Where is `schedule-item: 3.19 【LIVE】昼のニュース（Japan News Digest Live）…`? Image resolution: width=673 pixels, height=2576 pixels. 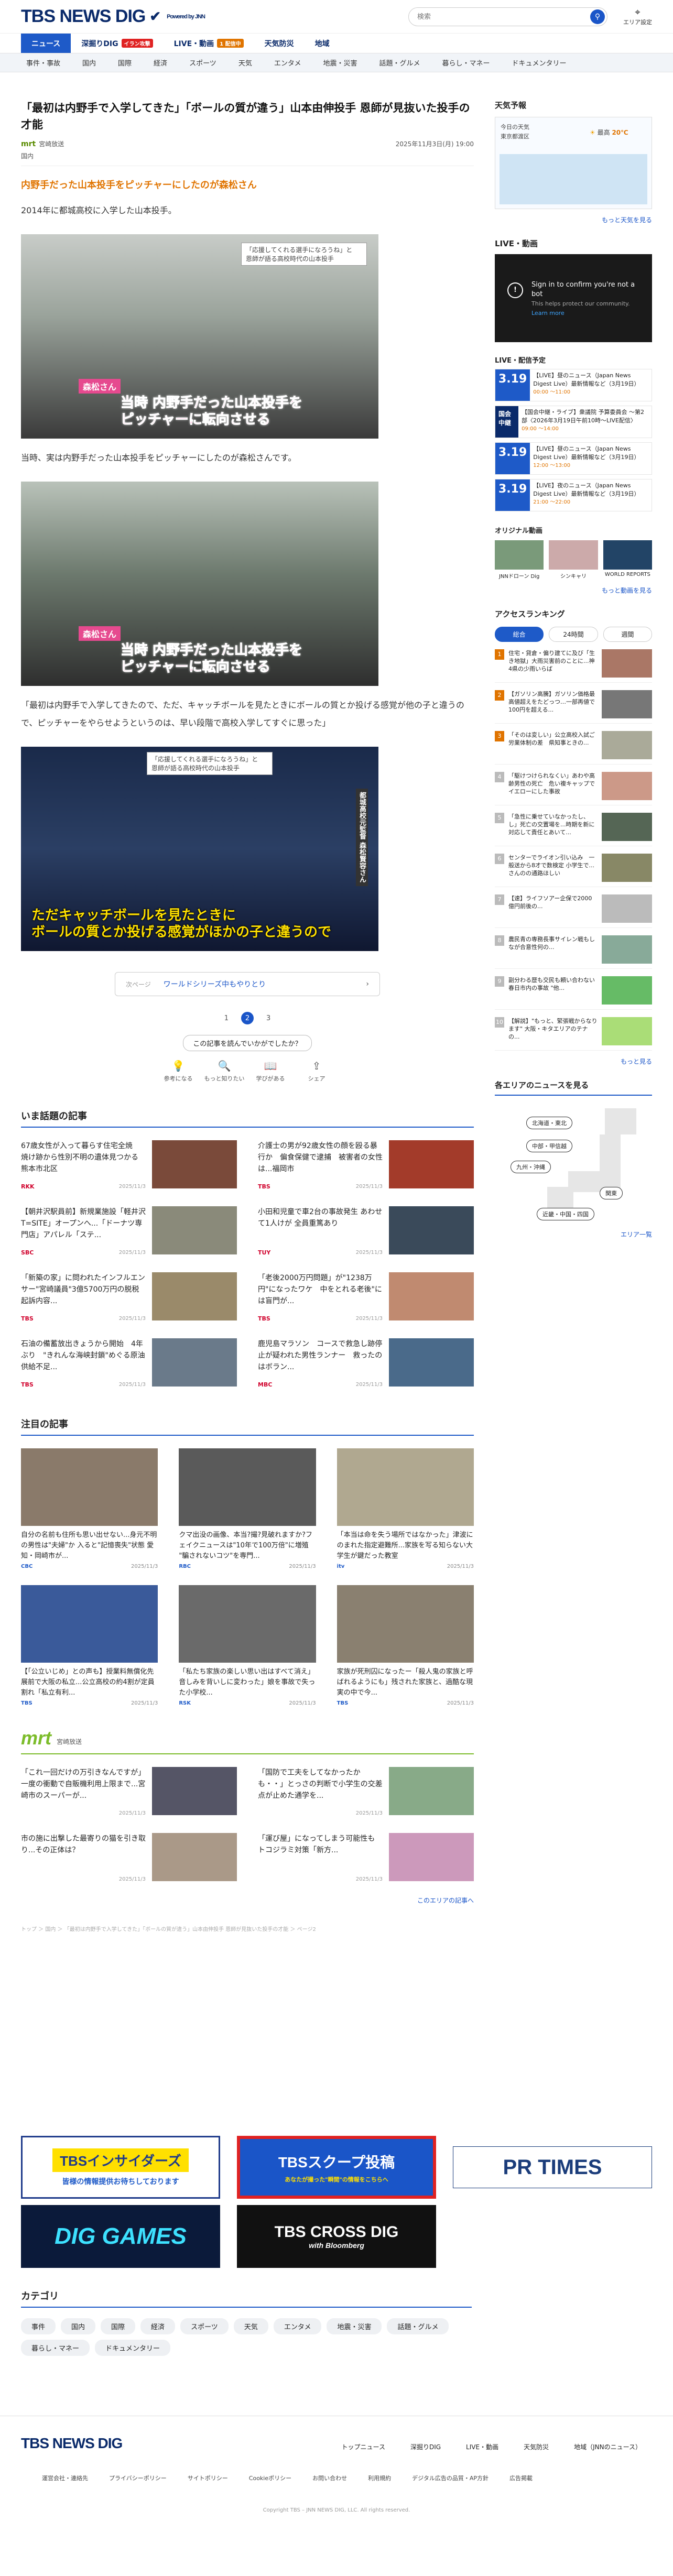
schedule-item: 3.19 【LIVE】昼のニュース（Japan News Digest Live）… is located at coordinates (574, 458).